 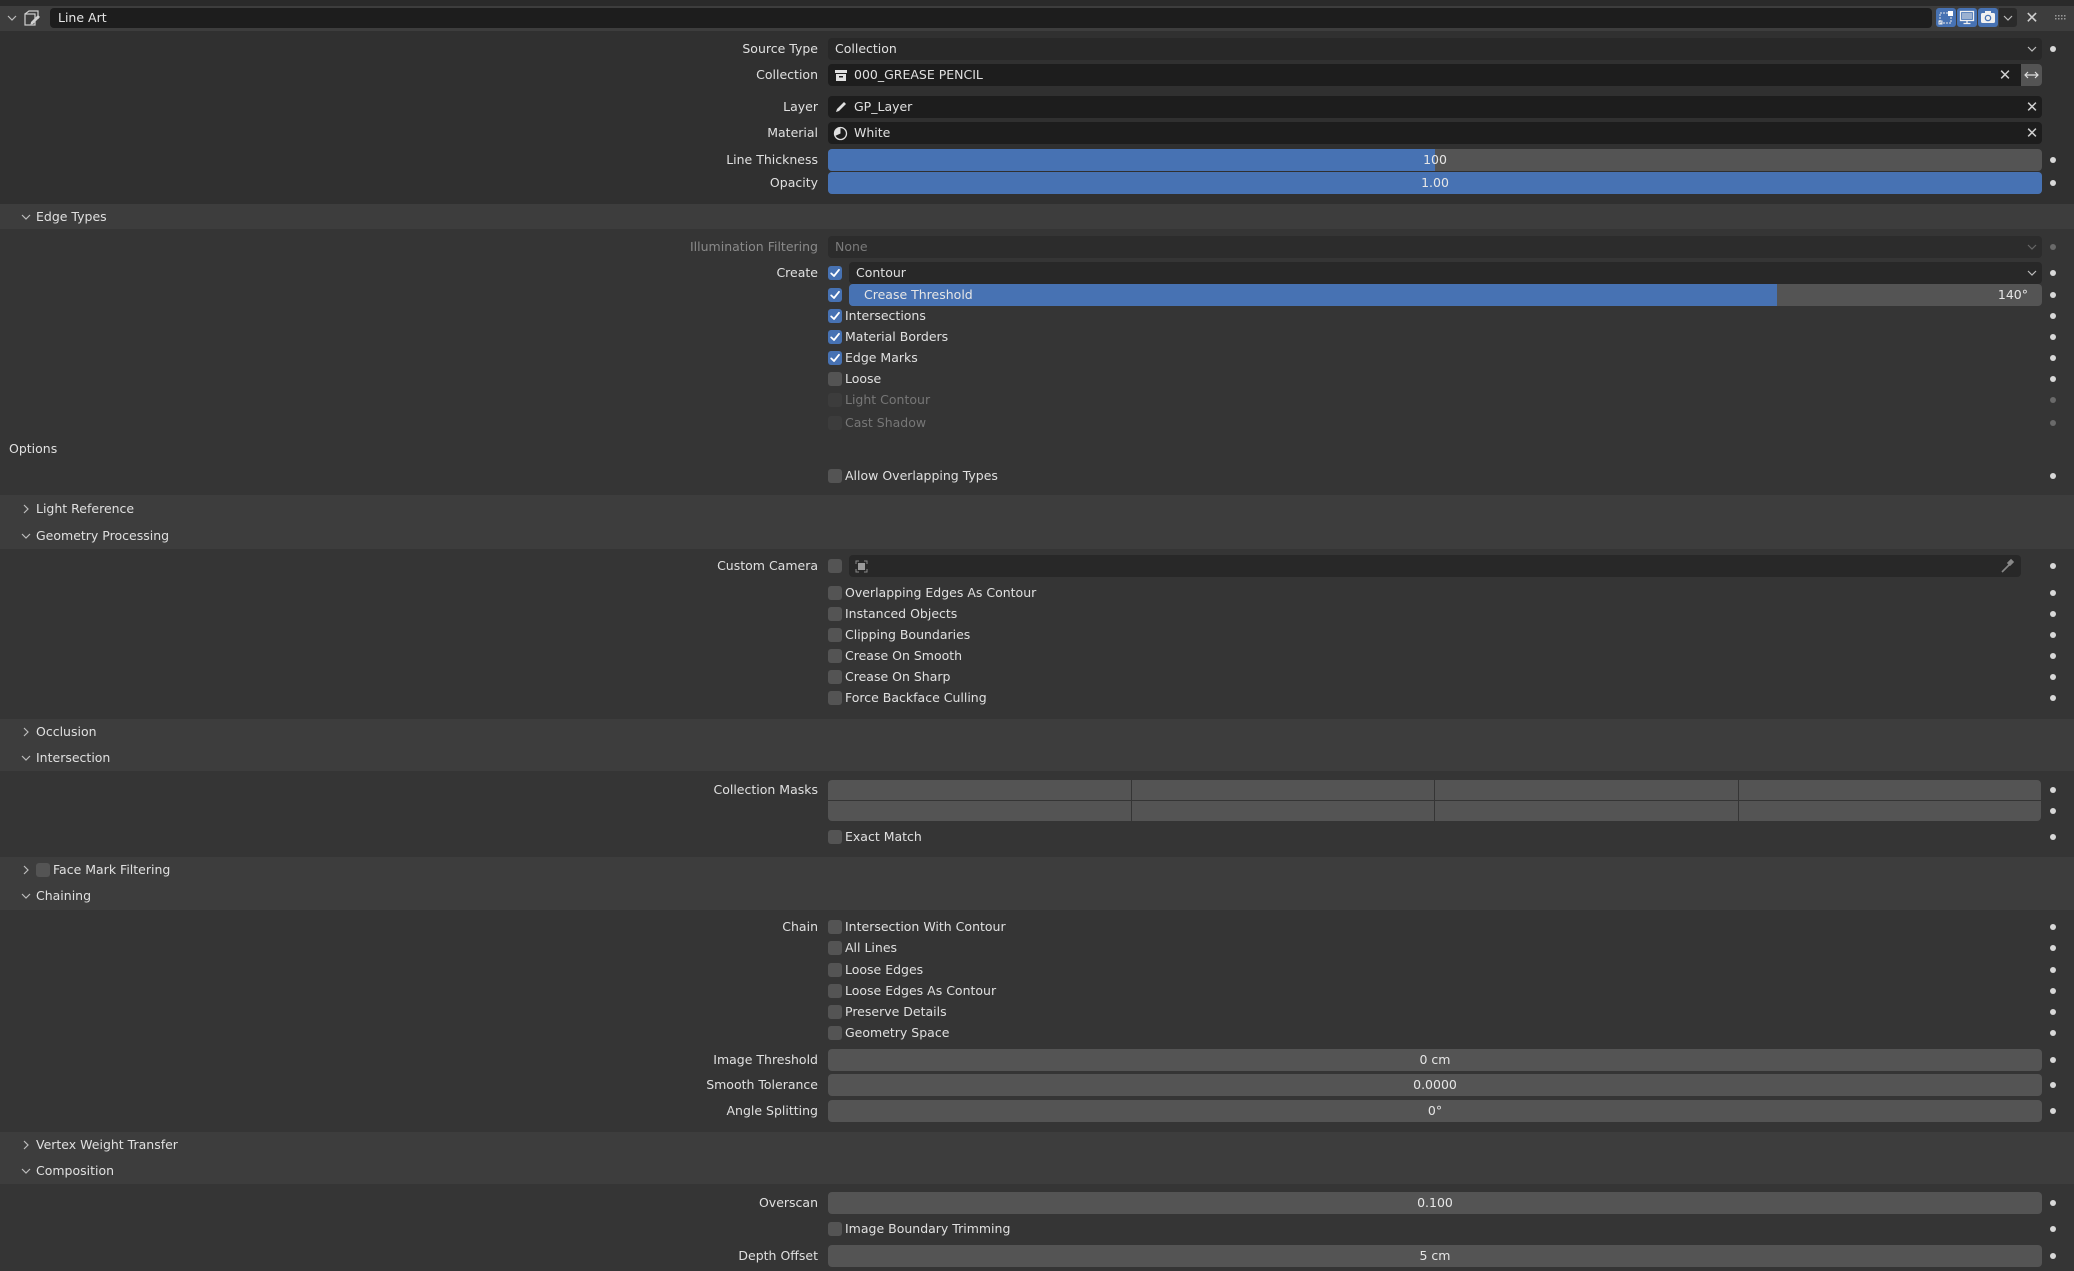 I want to click on chaining-header: Chaining, so click(x=1037, y=896).